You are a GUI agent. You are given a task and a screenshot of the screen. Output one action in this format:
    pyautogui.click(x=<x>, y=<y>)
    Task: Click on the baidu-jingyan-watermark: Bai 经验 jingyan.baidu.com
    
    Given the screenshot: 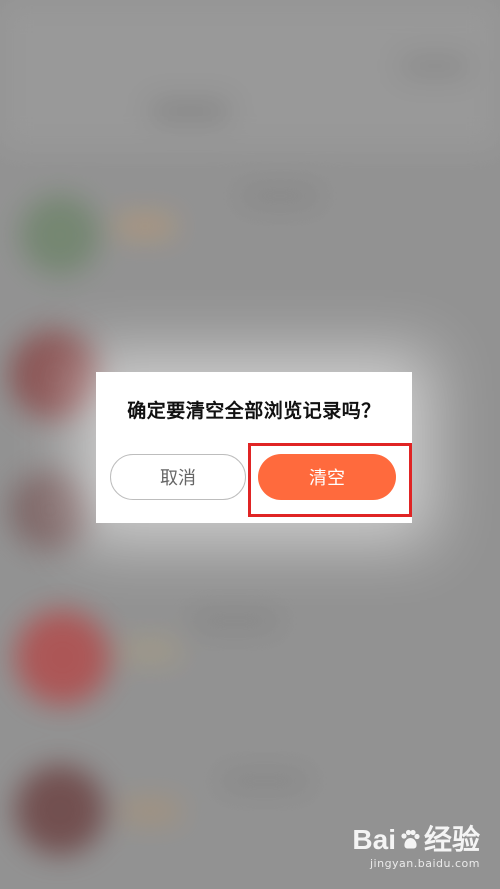 What is the action you would take?
    pyautogui.click(x=410, y=853)
    